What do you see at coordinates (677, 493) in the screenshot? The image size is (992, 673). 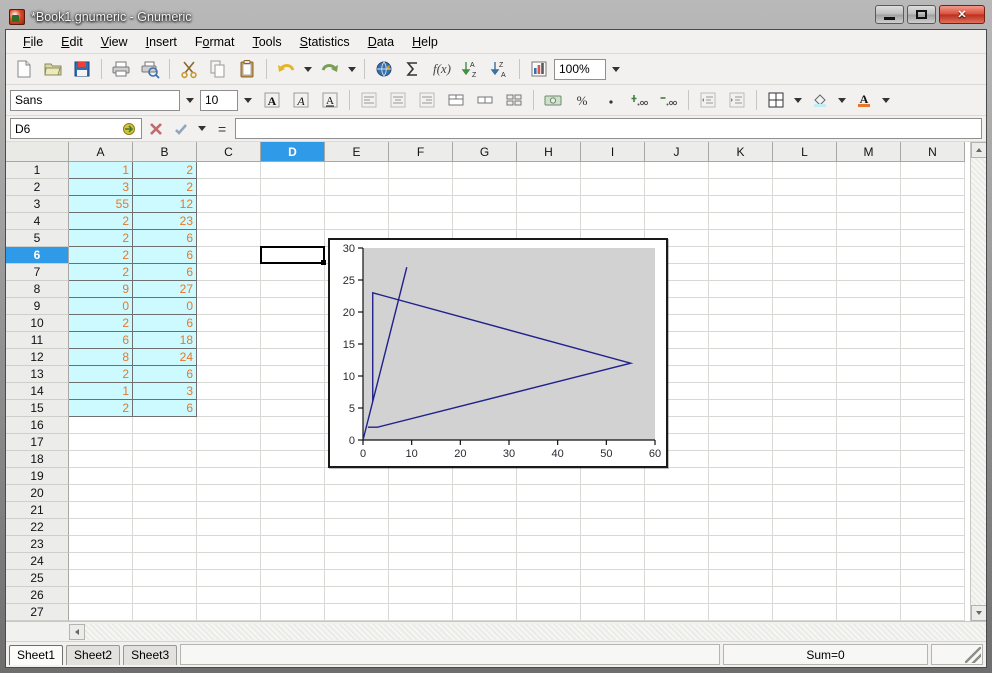 I see `cell-J20` at bounding box center [677, 493].